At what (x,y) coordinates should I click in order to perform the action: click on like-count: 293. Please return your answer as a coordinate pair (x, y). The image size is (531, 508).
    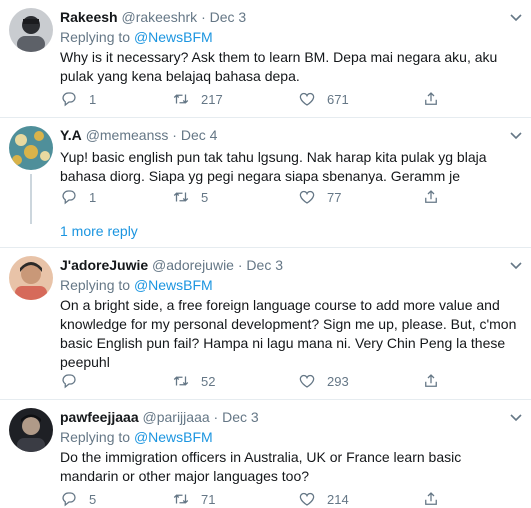
    Looking at the image, I should click on (338, 381).